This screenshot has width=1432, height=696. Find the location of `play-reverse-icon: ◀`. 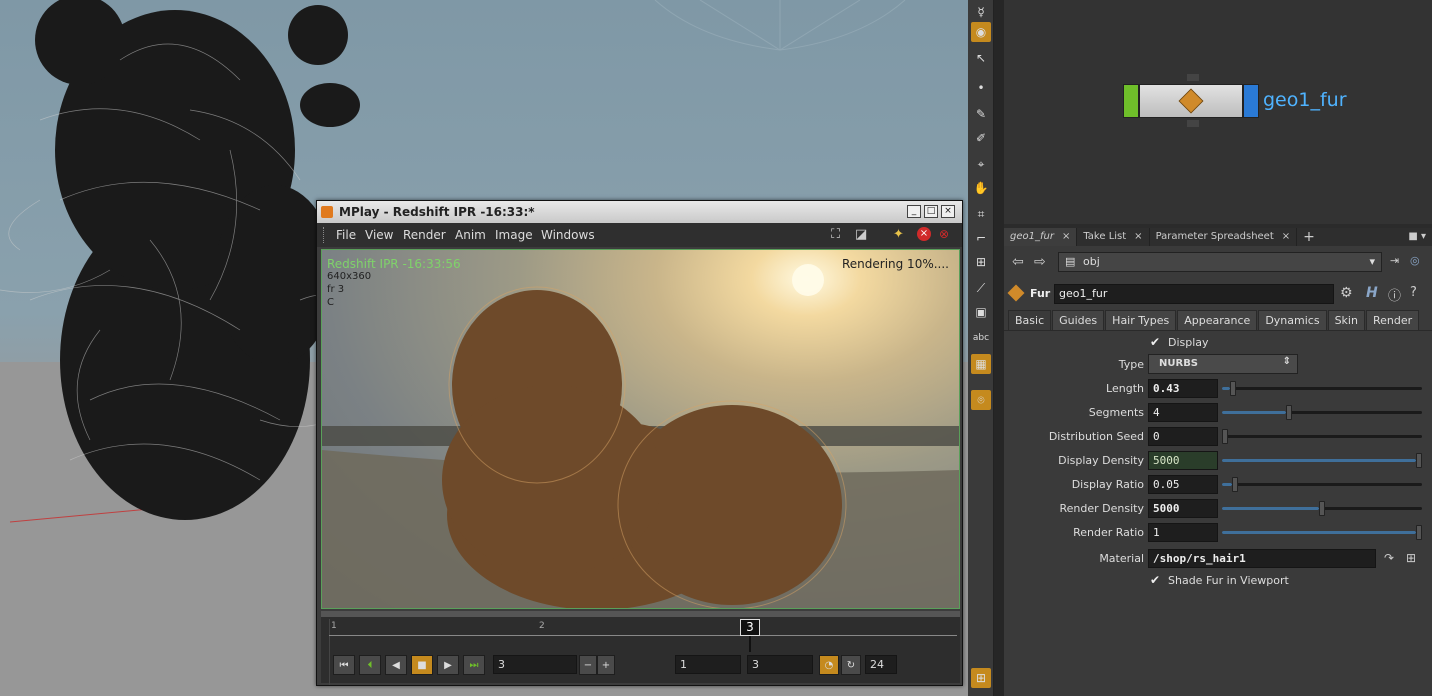

play-reverse-icon: ◀ is located at coordinates (396, 665).